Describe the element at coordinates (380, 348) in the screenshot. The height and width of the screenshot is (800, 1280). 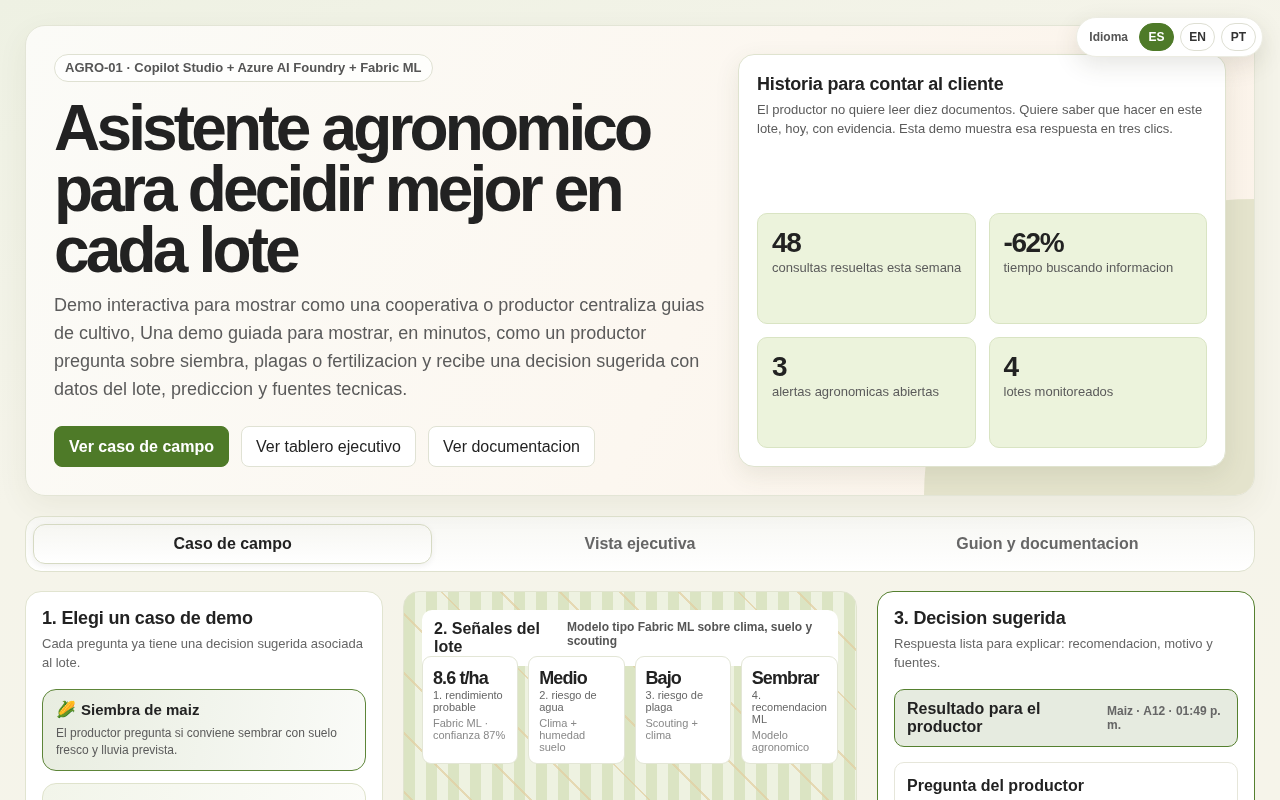
I see `hero-description: Demo interactiva para mostrar como una cooperativa o productor centraliza guias de cultivo, Una demo guiada para mostrar, en minutos, como un productor pregunta sobre siembra, plagas o fertilizacion y recibe una decision sugerida con datos del lote, prediccion y fuentes tecnicas.` at that location.